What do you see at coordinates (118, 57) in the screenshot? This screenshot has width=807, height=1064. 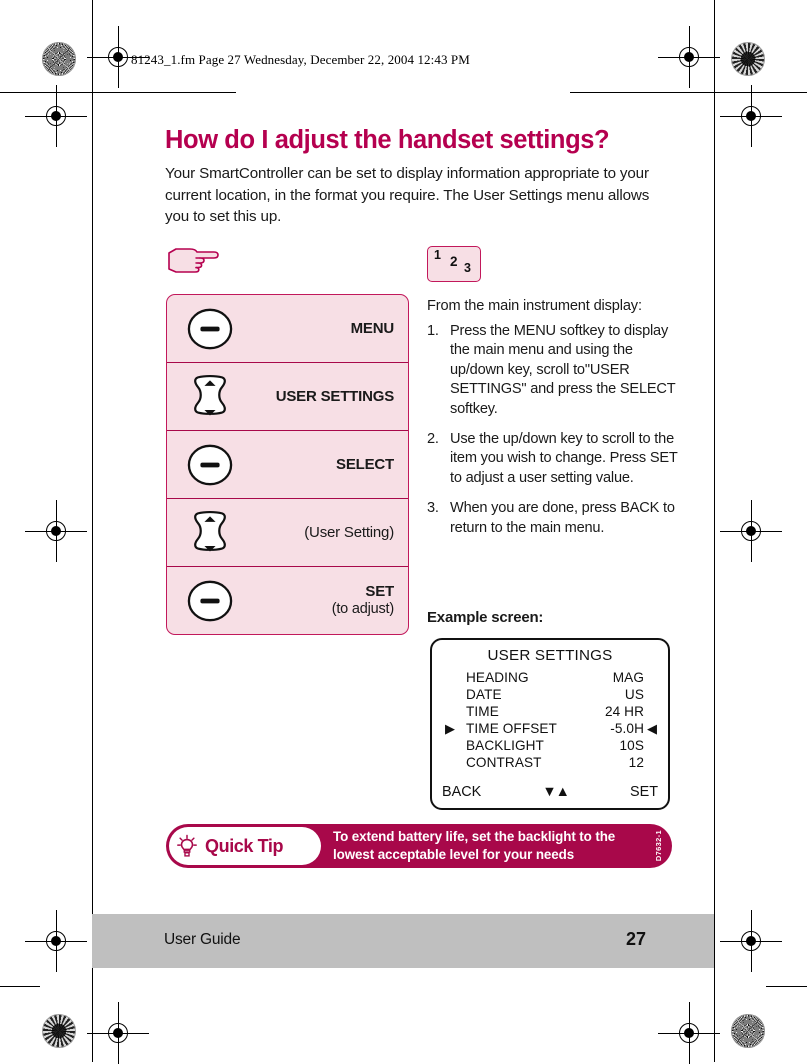 I see `registration-mark-top-left` at bounding box center [118, 57].